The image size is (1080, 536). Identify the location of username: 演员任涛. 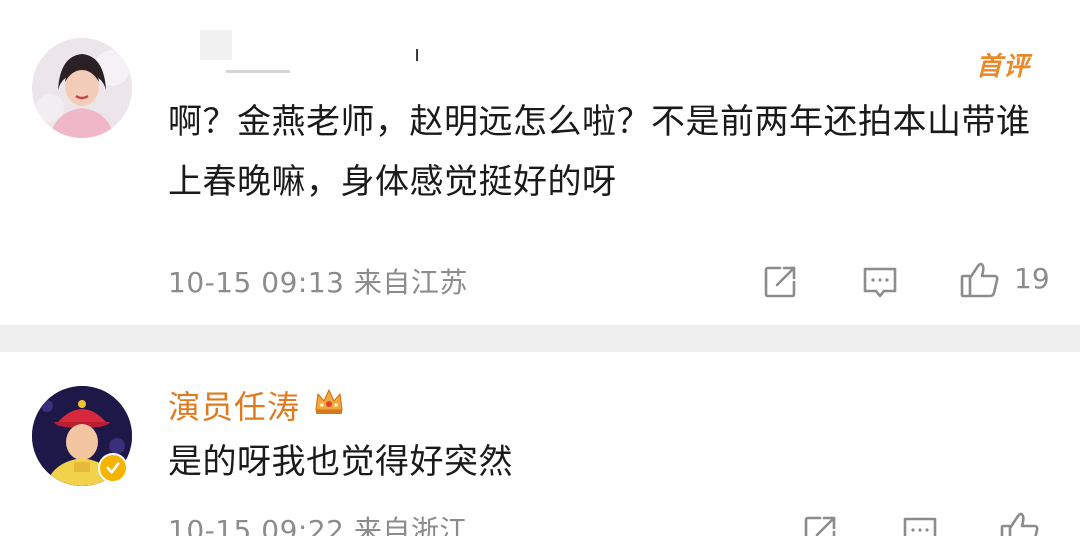
(234, 405).